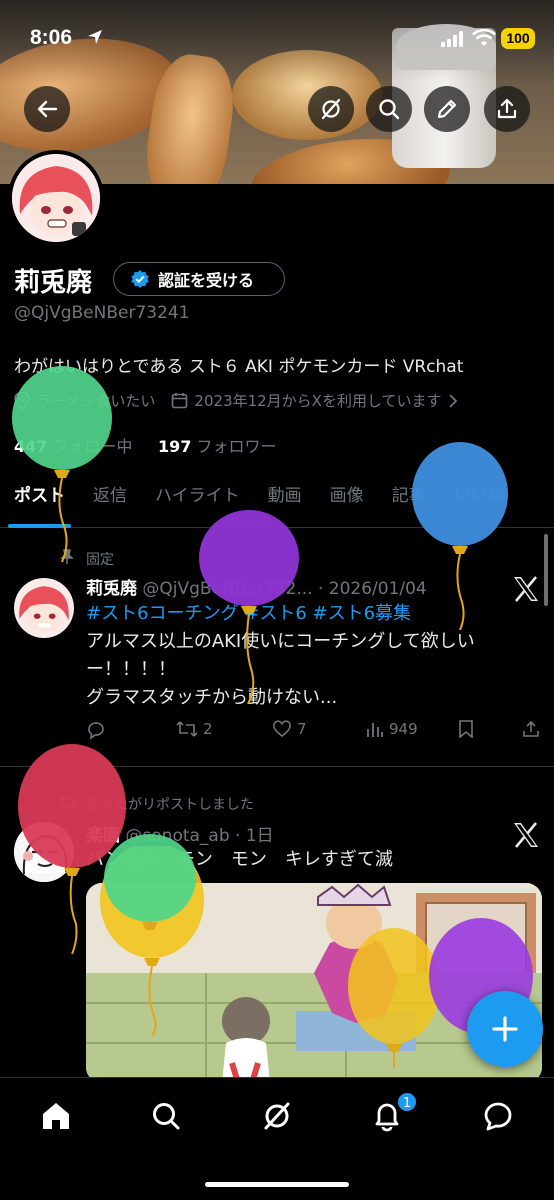  I want to click on avatar-illustration, so click(56, 198).